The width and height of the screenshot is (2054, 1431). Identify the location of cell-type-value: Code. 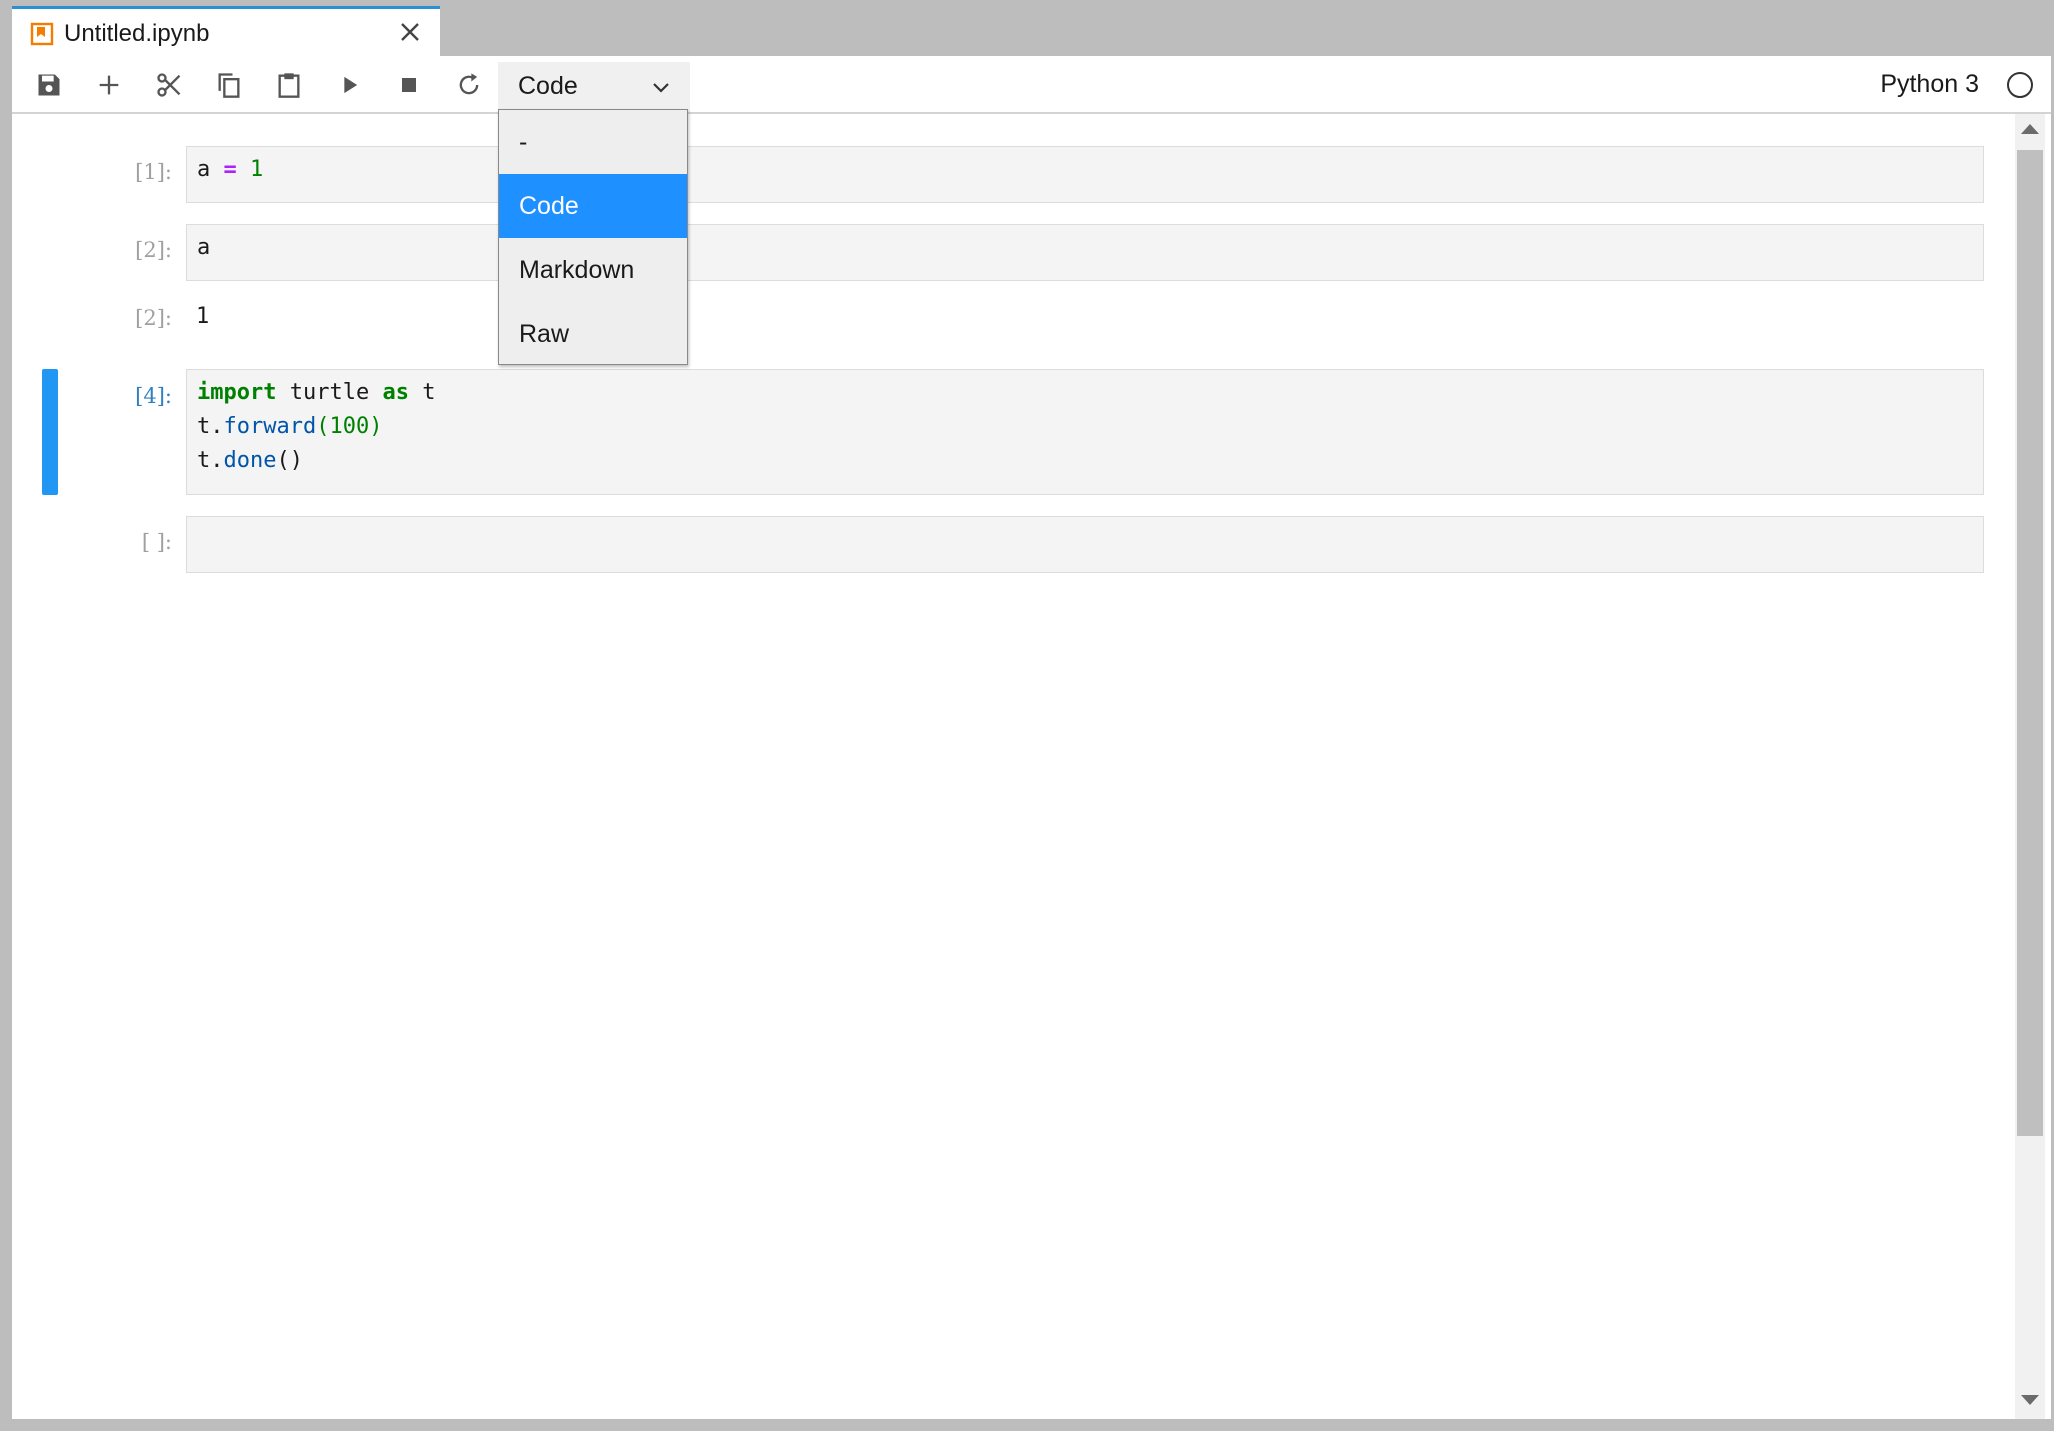
(548, 86).